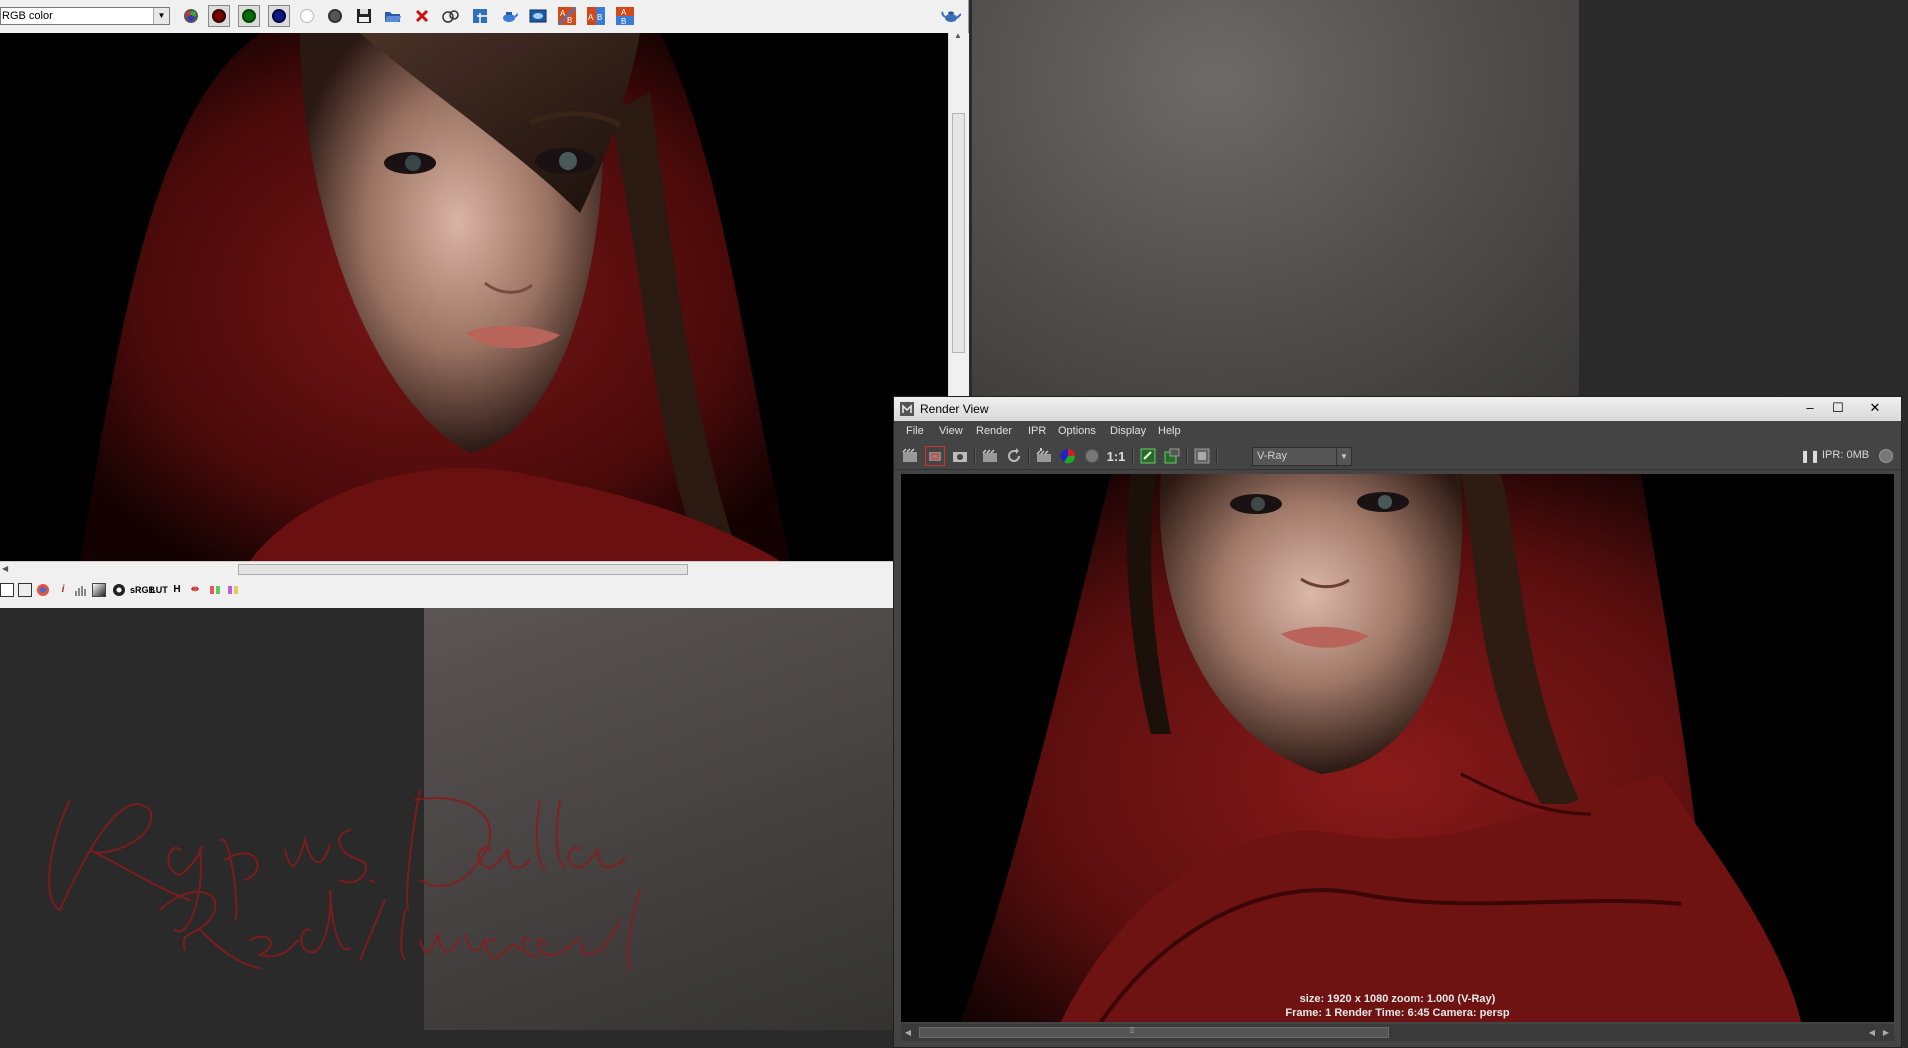  What do you see at coordinates (1810, 456) in the screenshot?
I see `pause-icon: ❚❚` at bounding box center [1810, 456].